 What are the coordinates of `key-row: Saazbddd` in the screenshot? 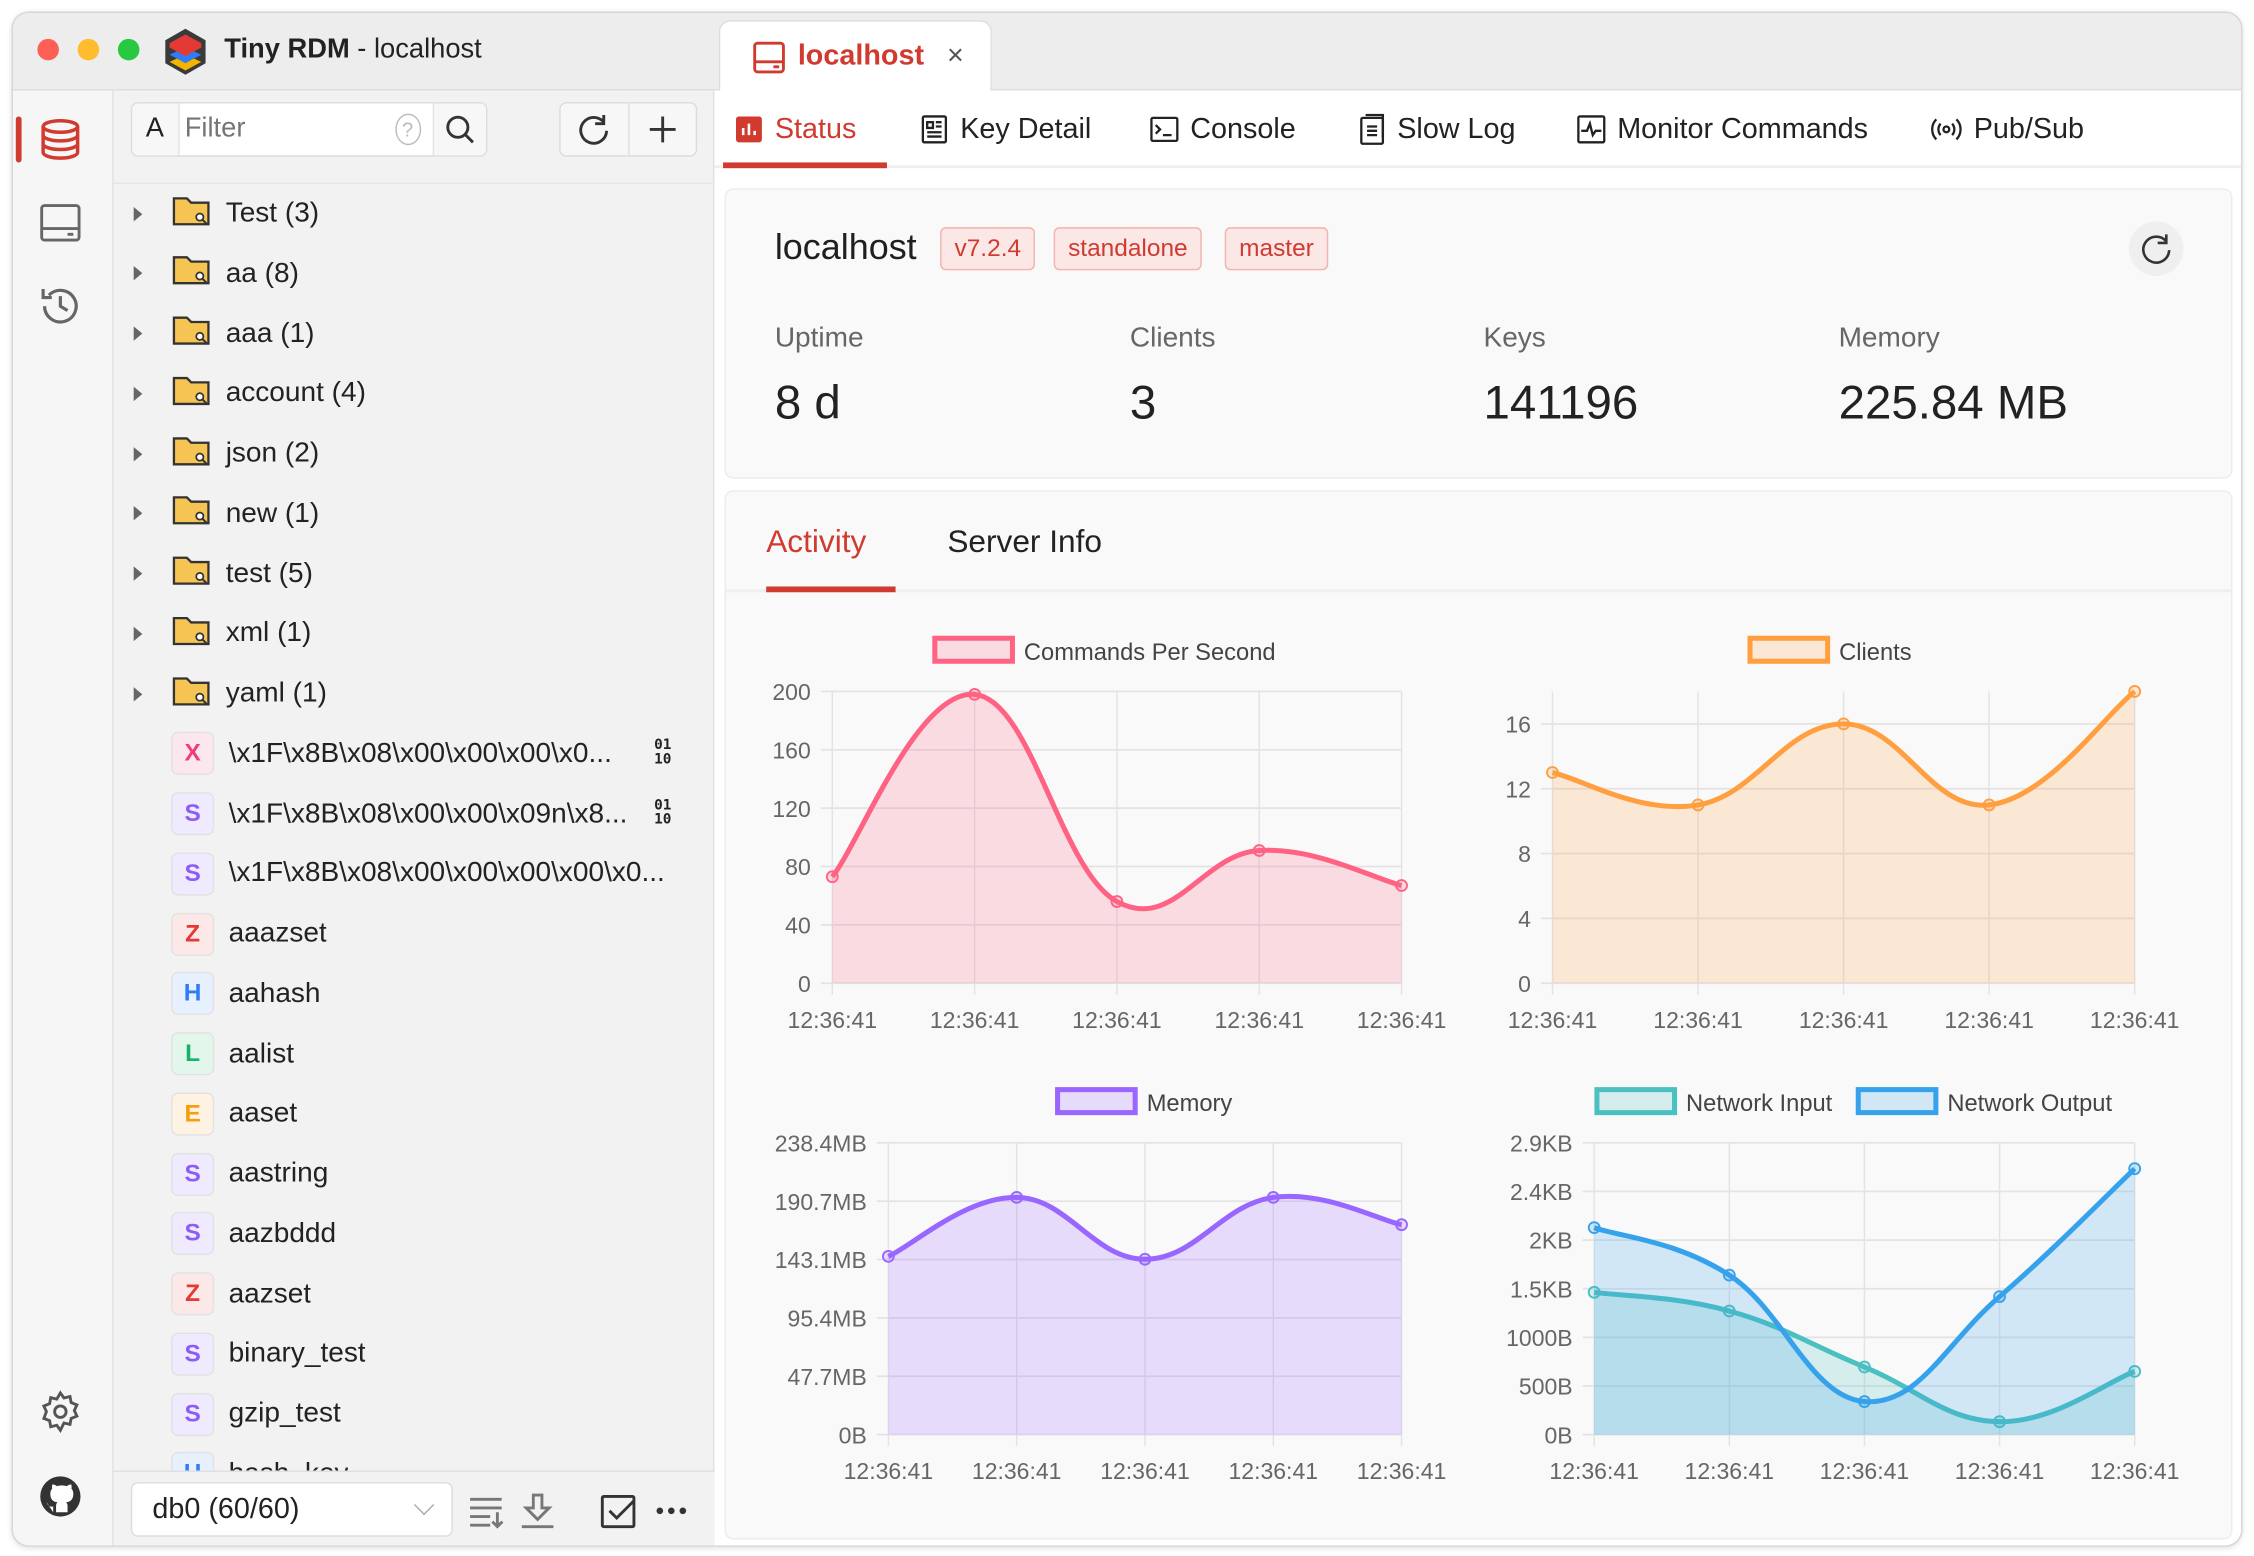 It's located at (414, 1234).